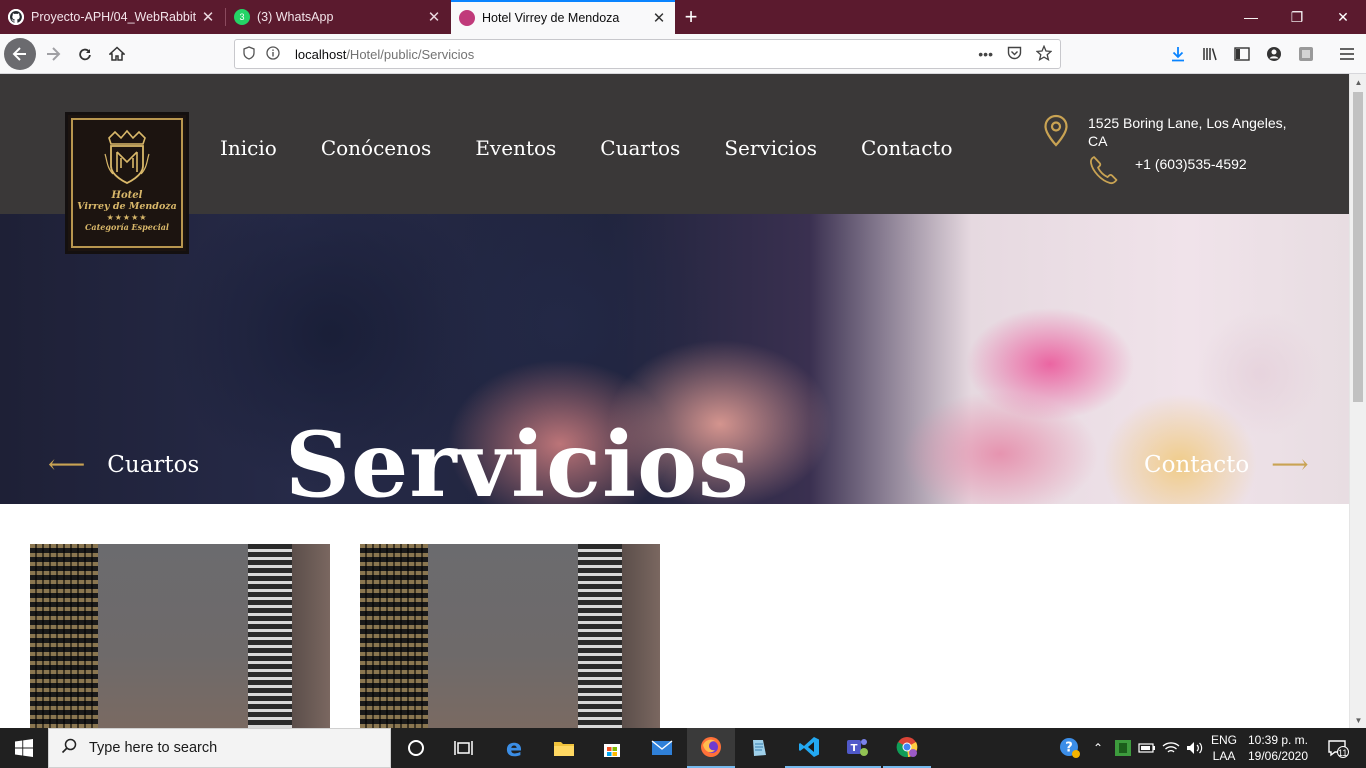 The image size is (1366, 768). What do you see at coordinates (1278, 740) in the screenshot?
I see `clock-time: 10:39 p. m.` at bounding box center [1278, 740].